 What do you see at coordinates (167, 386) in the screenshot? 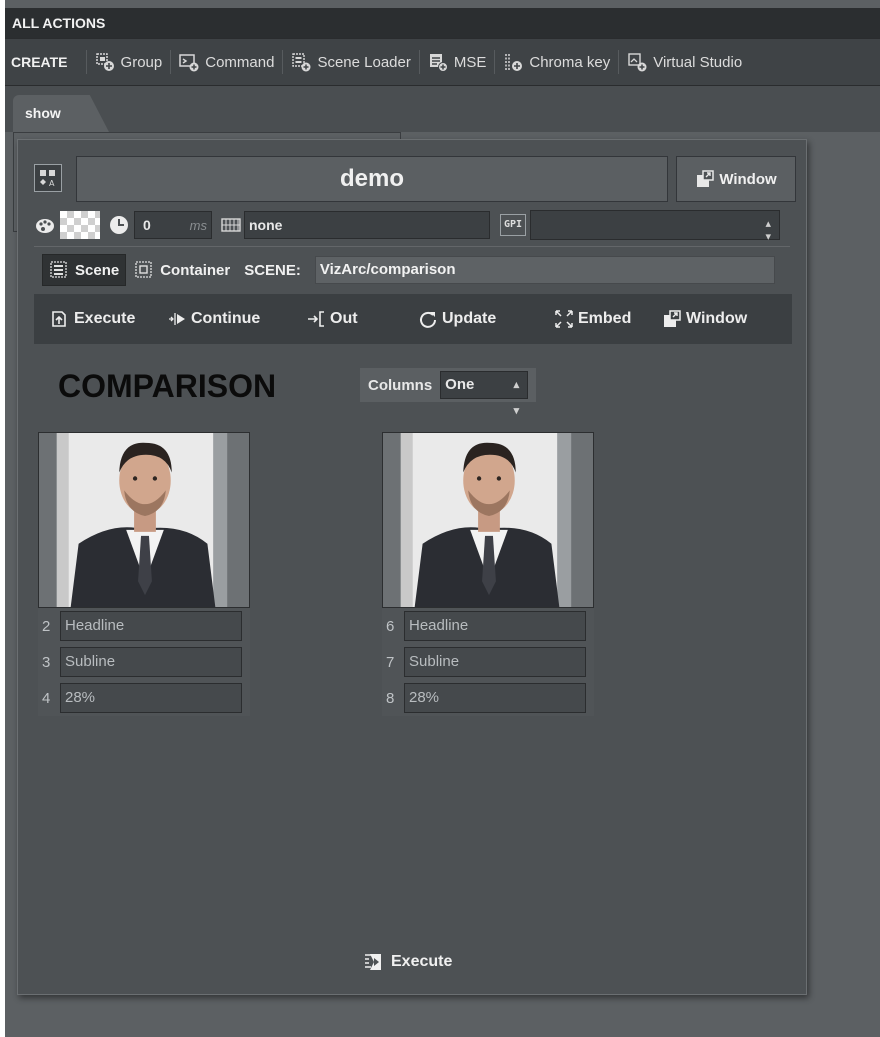
I see `template-title: COMPARISON` at bounding box center [167, 386].